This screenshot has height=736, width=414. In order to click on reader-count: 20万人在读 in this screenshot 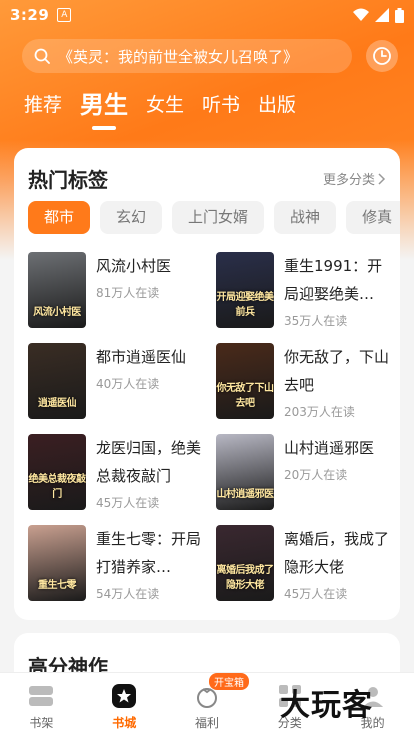, I will do `click(316, 475)`.